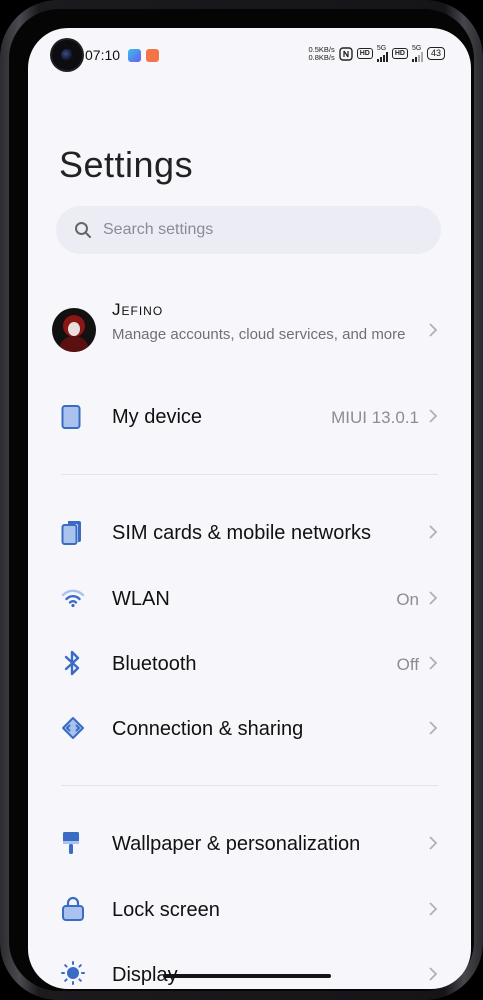  I want to click on home-indicator, so click(247, 976).